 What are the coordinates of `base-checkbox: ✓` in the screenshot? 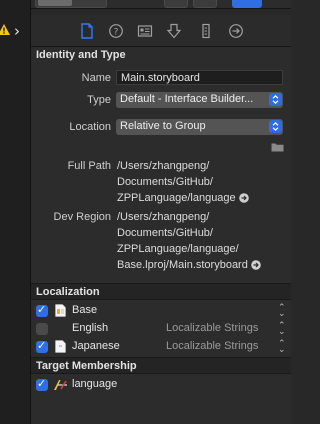 It's located at (42, 310).